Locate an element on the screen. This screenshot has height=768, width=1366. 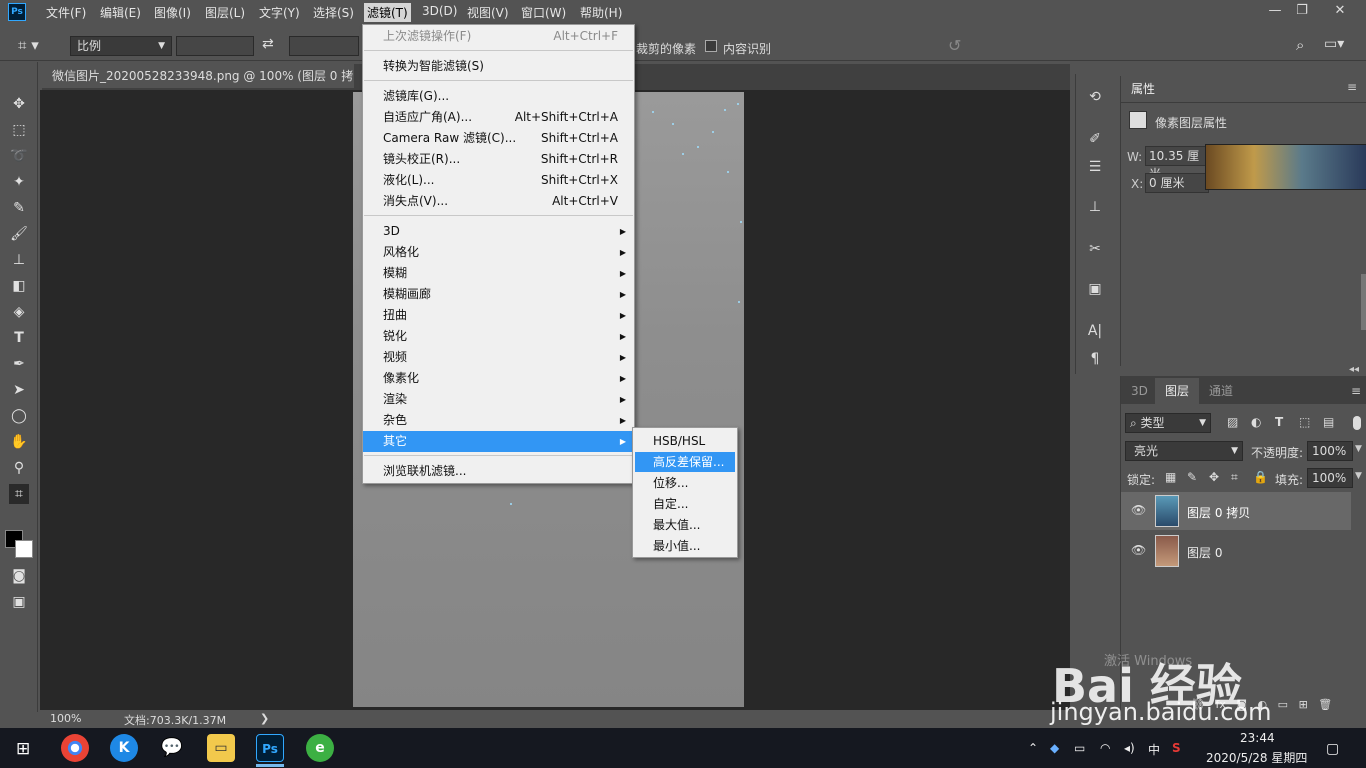
restore-icon: ❐ is located at coordinates (1302, 12).